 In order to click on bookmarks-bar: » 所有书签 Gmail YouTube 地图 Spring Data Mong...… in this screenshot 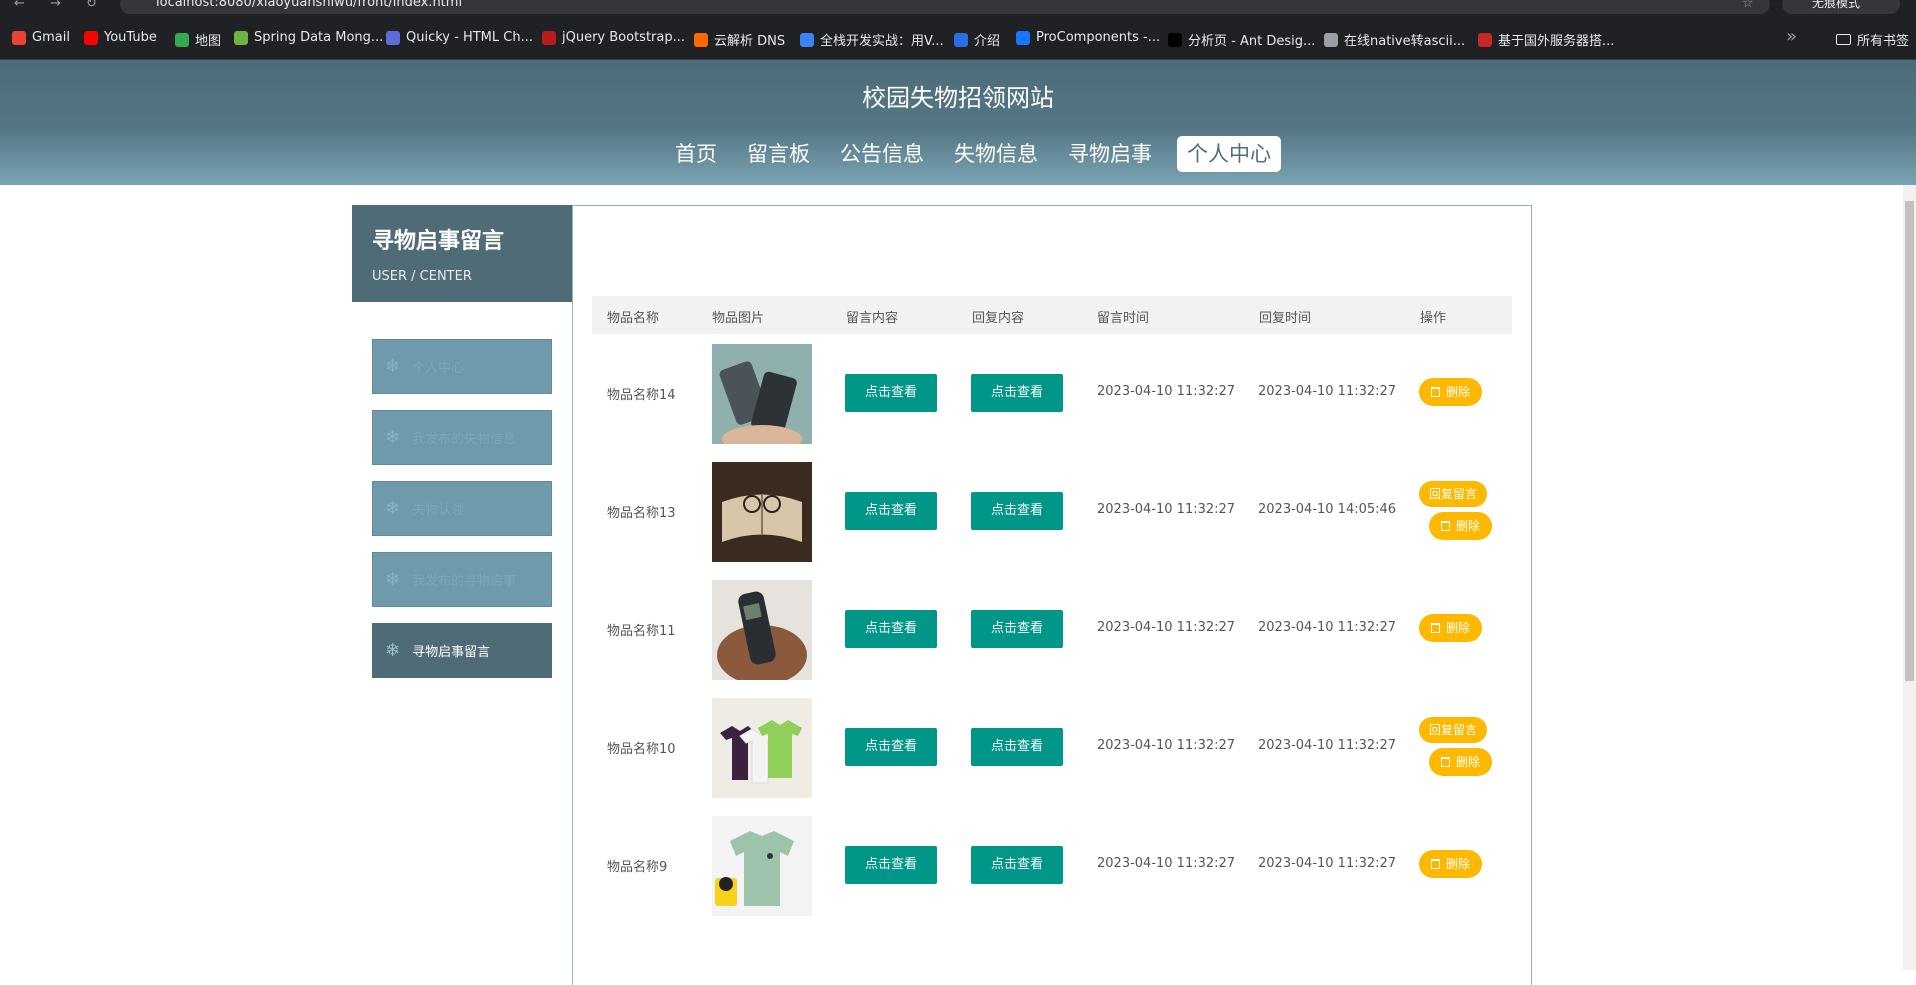, I will do `click(958, 37)`.